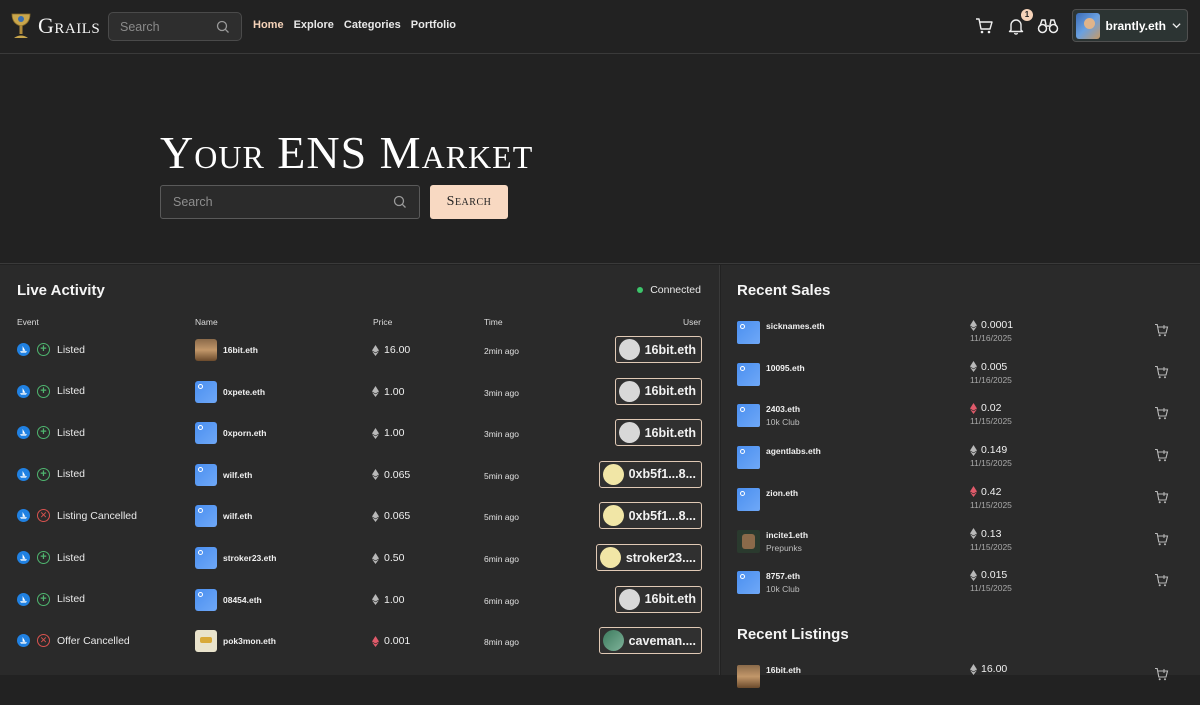  Describe the element at coordinates (226, 350) in the screenshot. I see `name-cell: 16bit.eth` at that location.